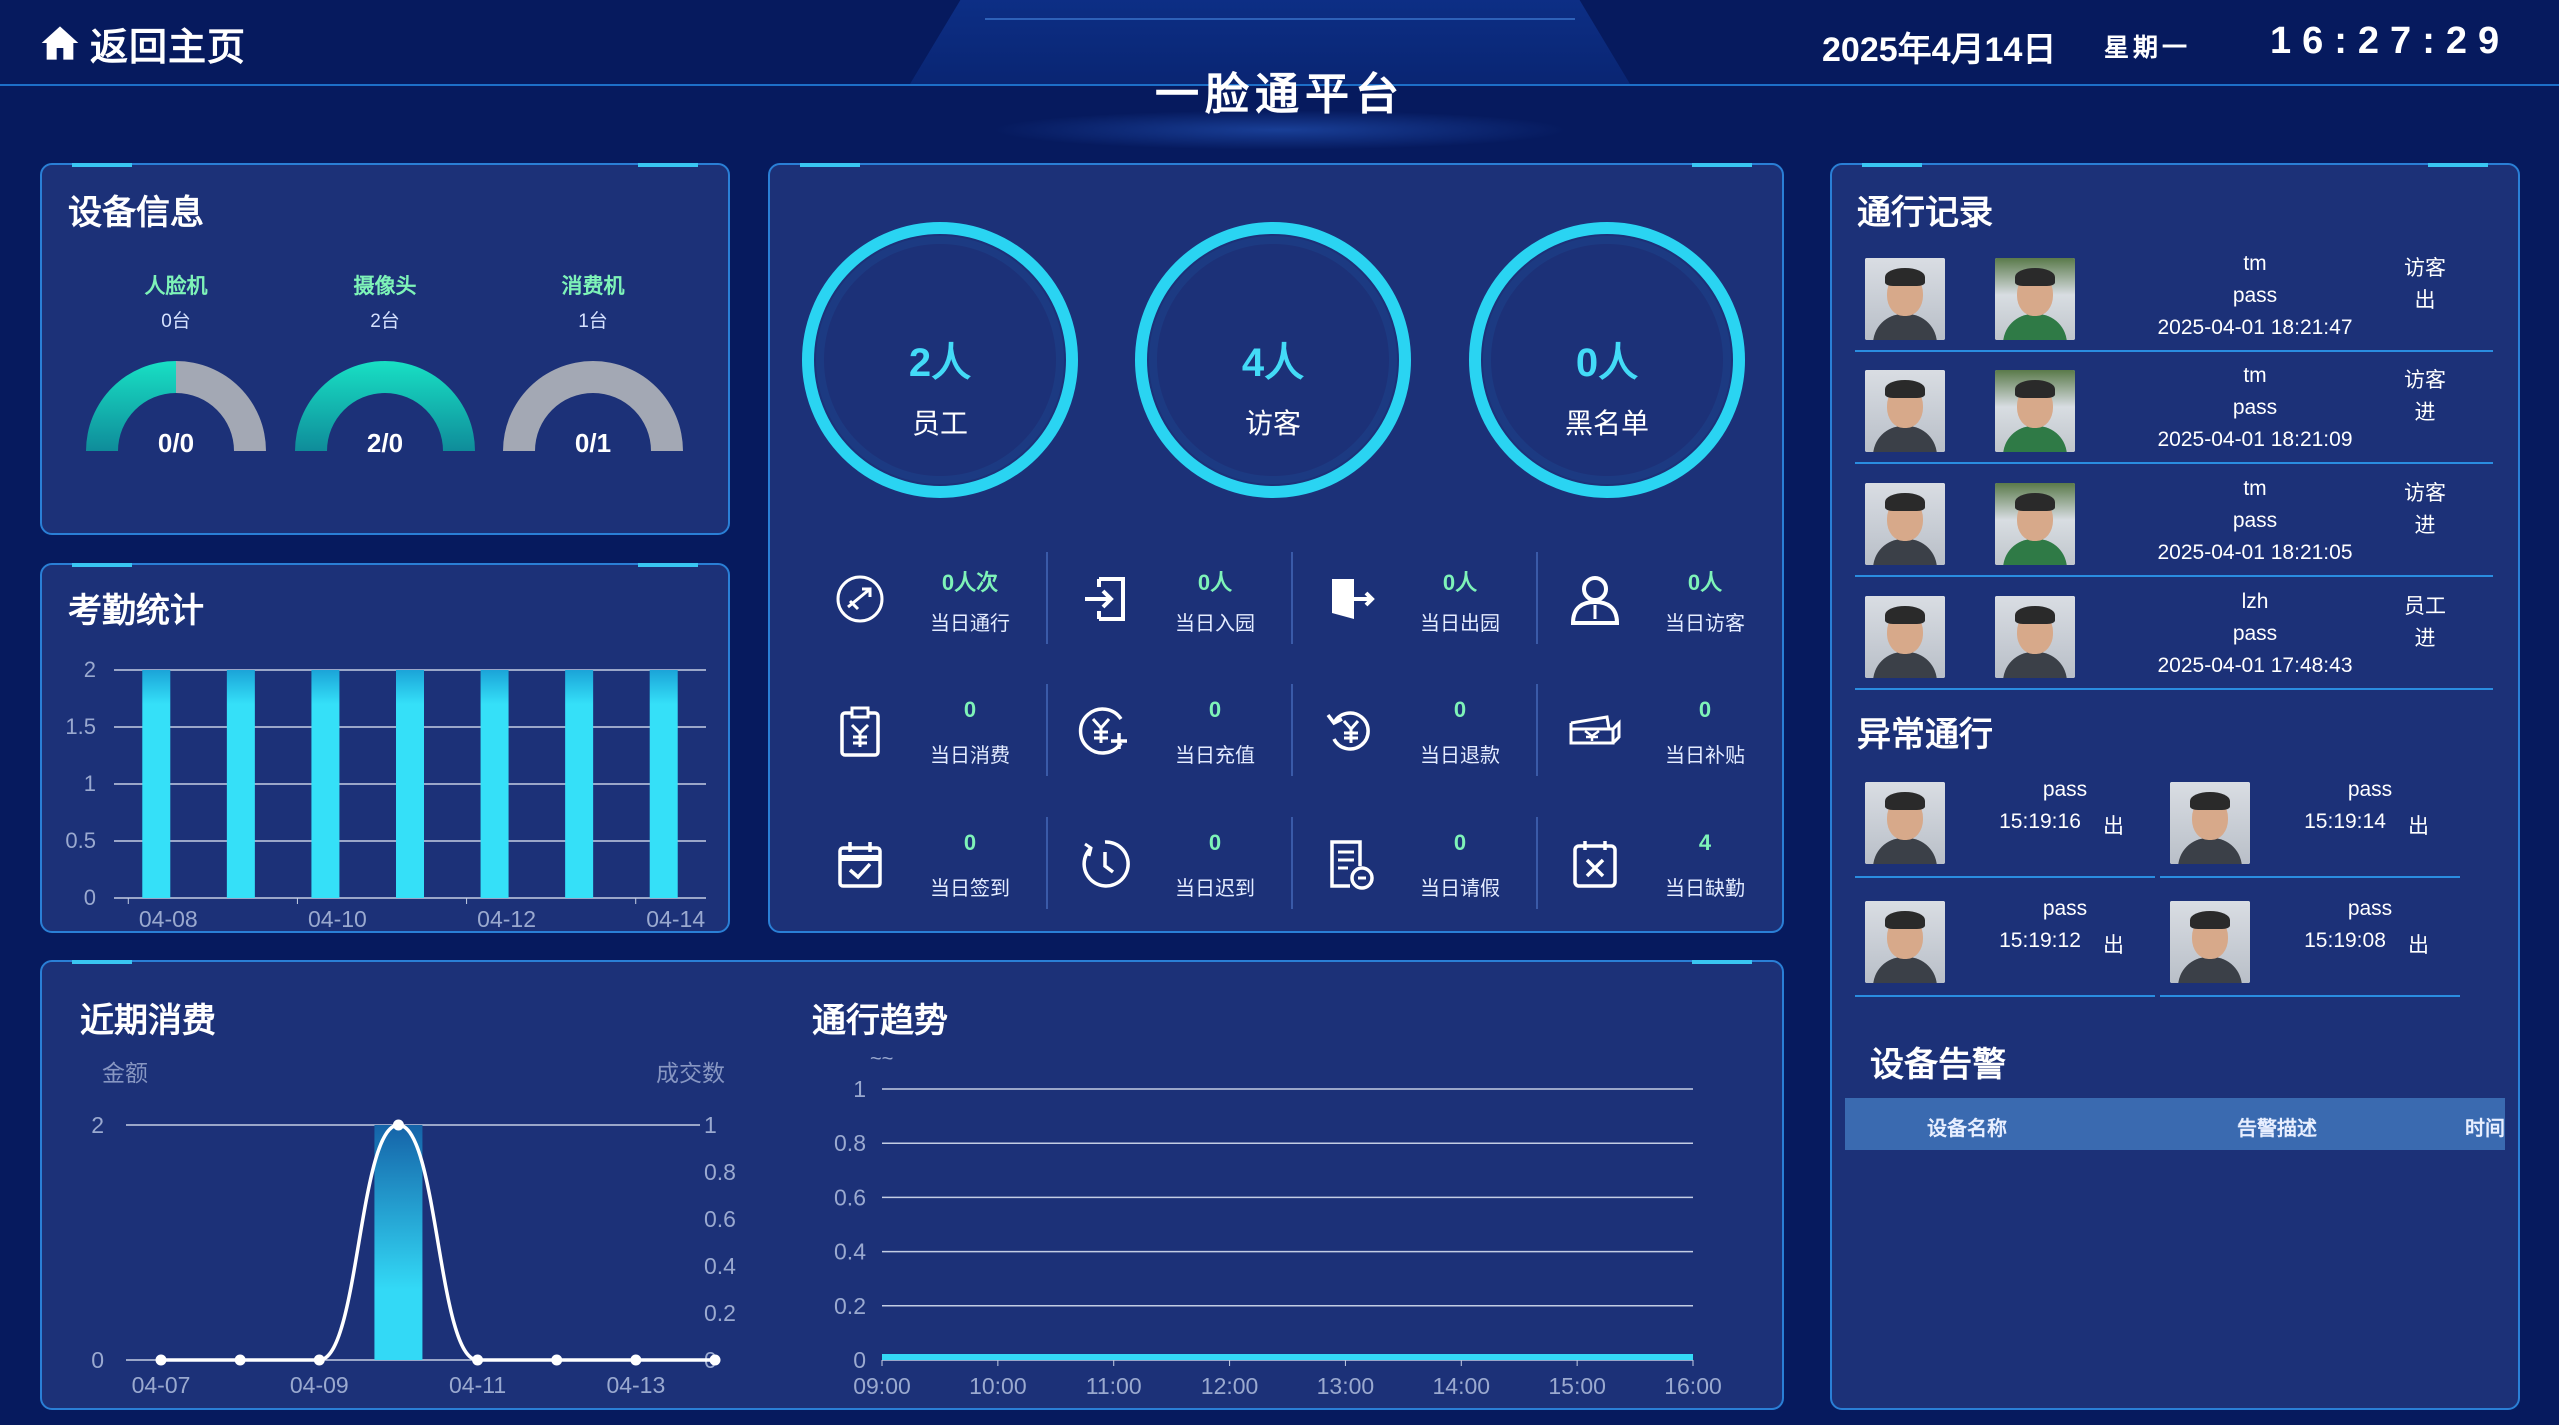 The image size is (2559, 1425). What do you see at coordinates (176, 443) in the screenshot?
I see `gauge-value: 0/0` at bounding box center [176, 443].